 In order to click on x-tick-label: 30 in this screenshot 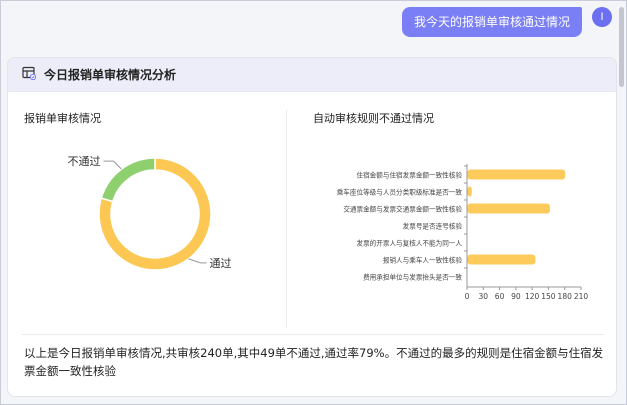, I will do `click(484, 296)`.